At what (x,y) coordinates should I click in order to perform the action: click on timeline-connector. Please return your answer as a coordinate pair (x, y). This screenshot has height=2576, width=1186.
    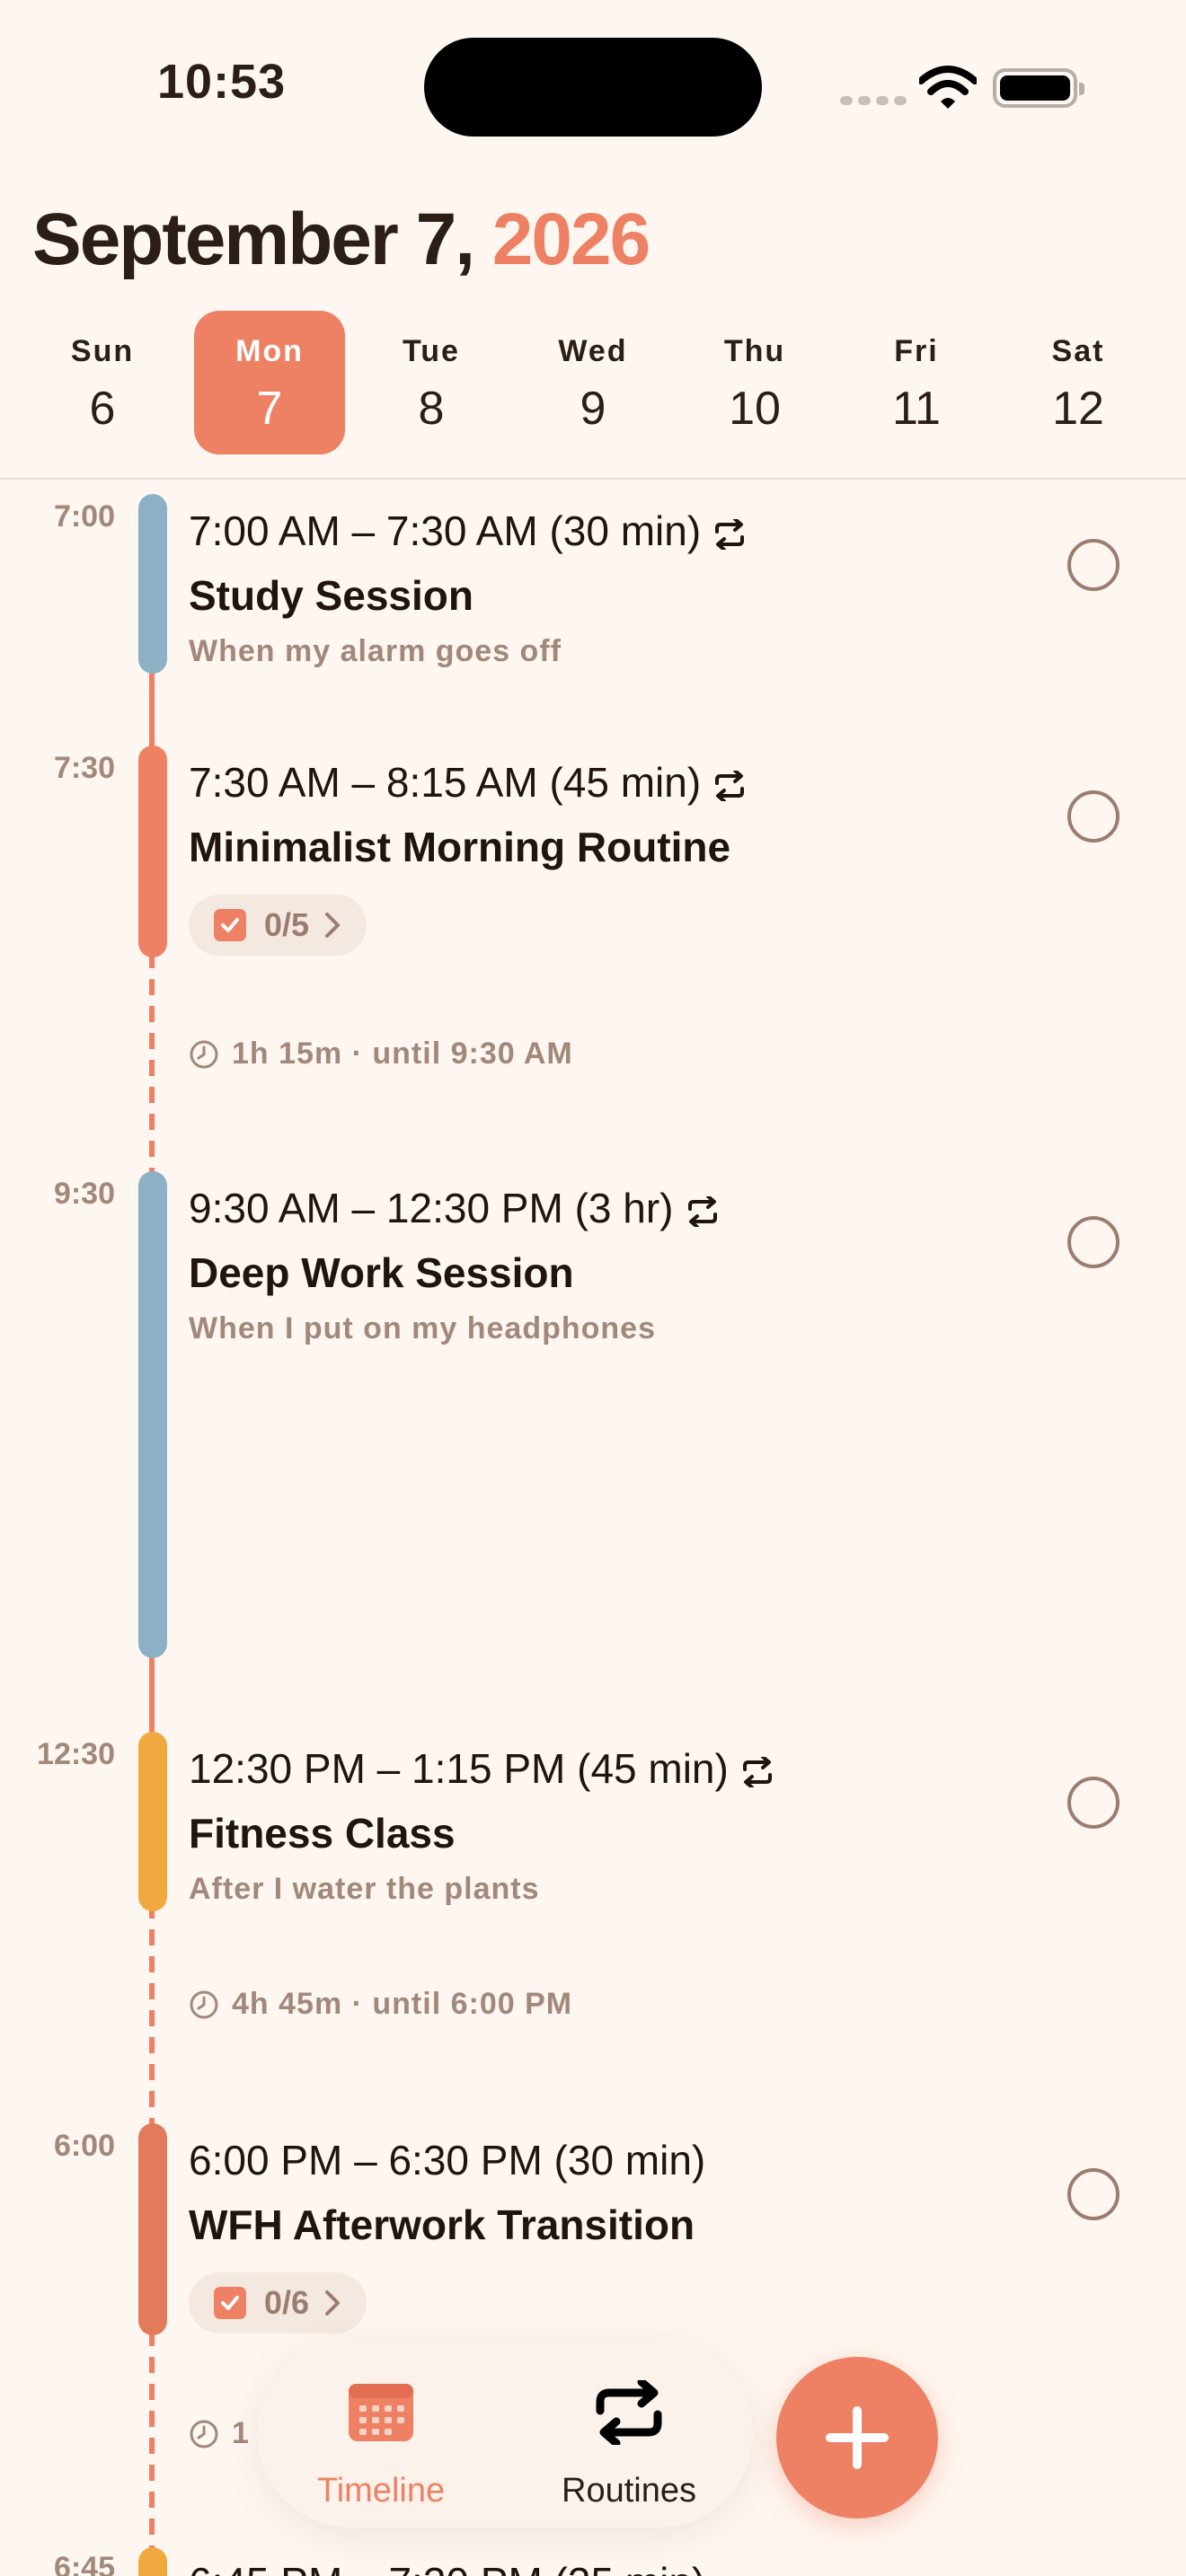
    Looking at the image, I should click on (152, 709).